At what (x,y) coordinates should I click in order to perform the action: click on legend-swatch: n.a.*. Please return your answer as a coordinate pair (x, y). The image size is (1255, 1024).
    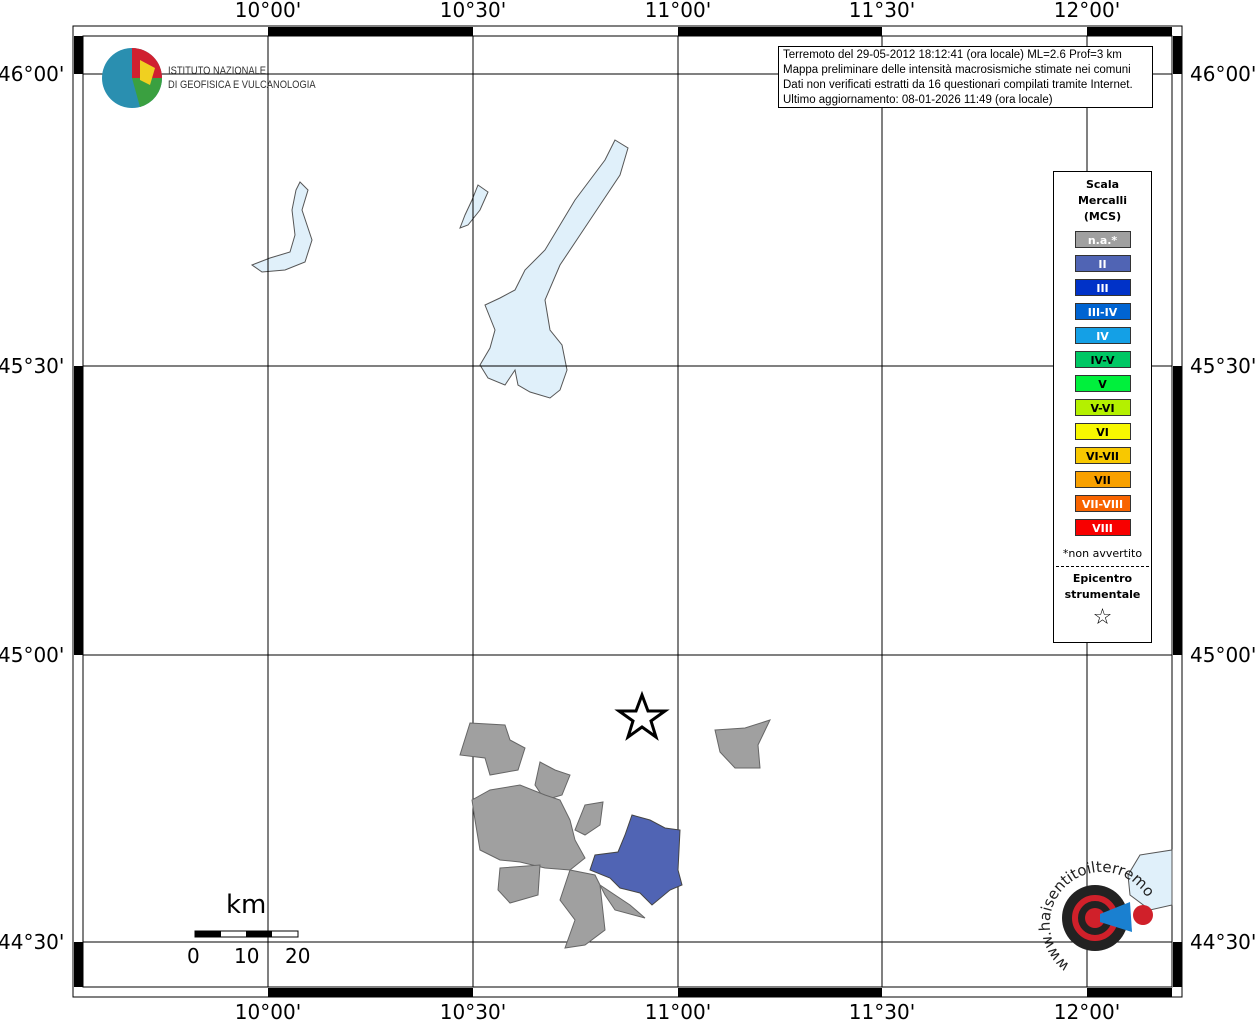
    Looking at the image, I should click on (1102, 239).